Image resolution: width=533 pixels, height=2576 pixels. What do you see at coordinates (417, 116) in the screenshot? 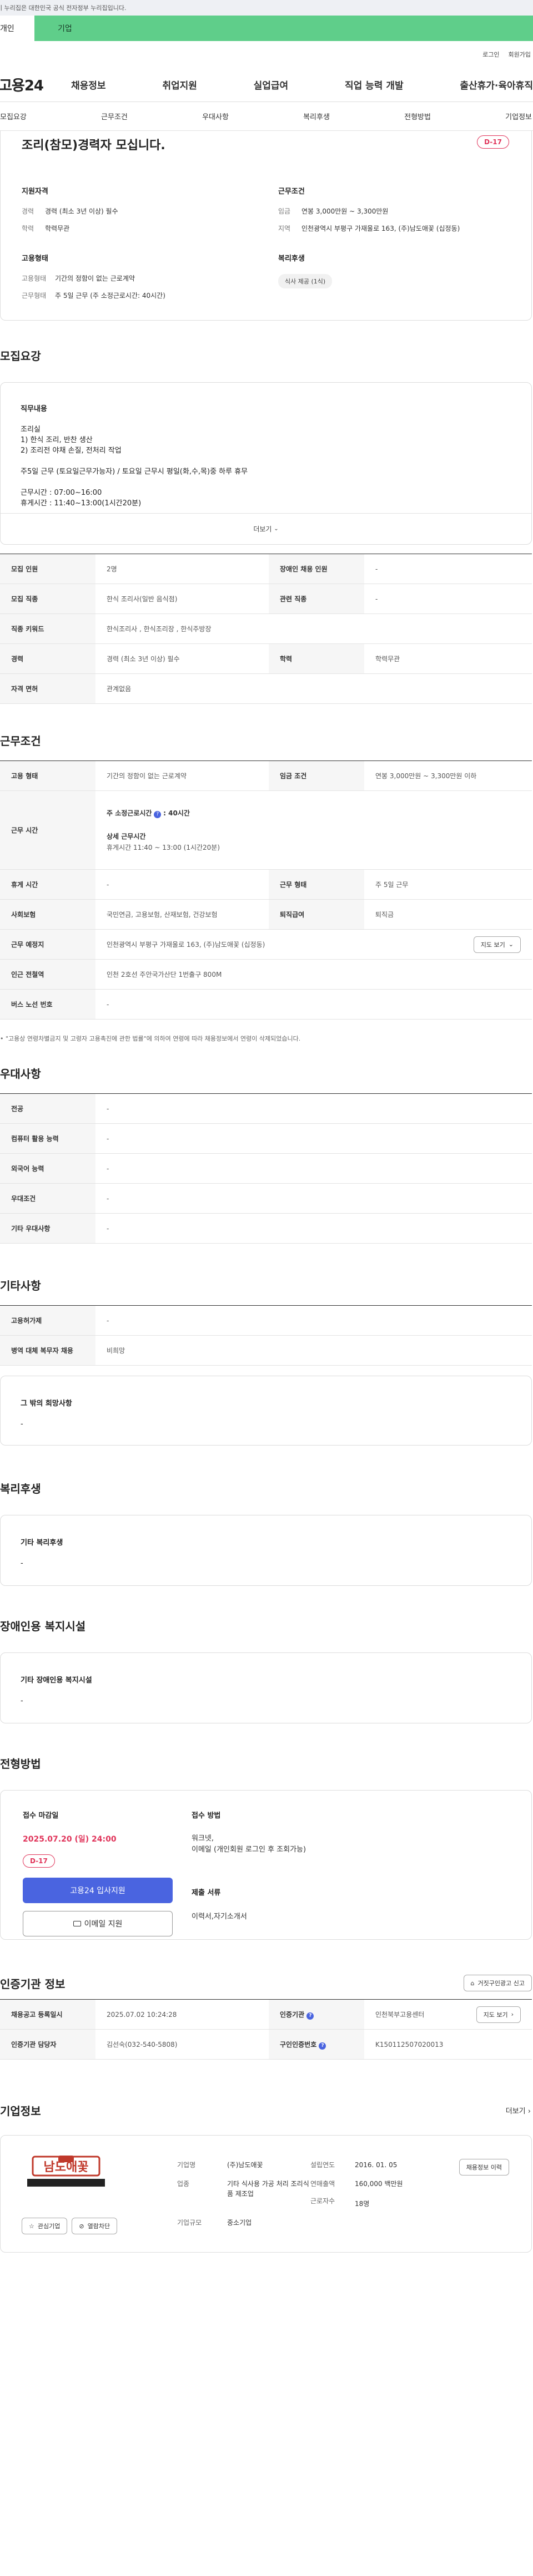
I see `tab-selection: 전형방법` at bounding box center [417, 116].